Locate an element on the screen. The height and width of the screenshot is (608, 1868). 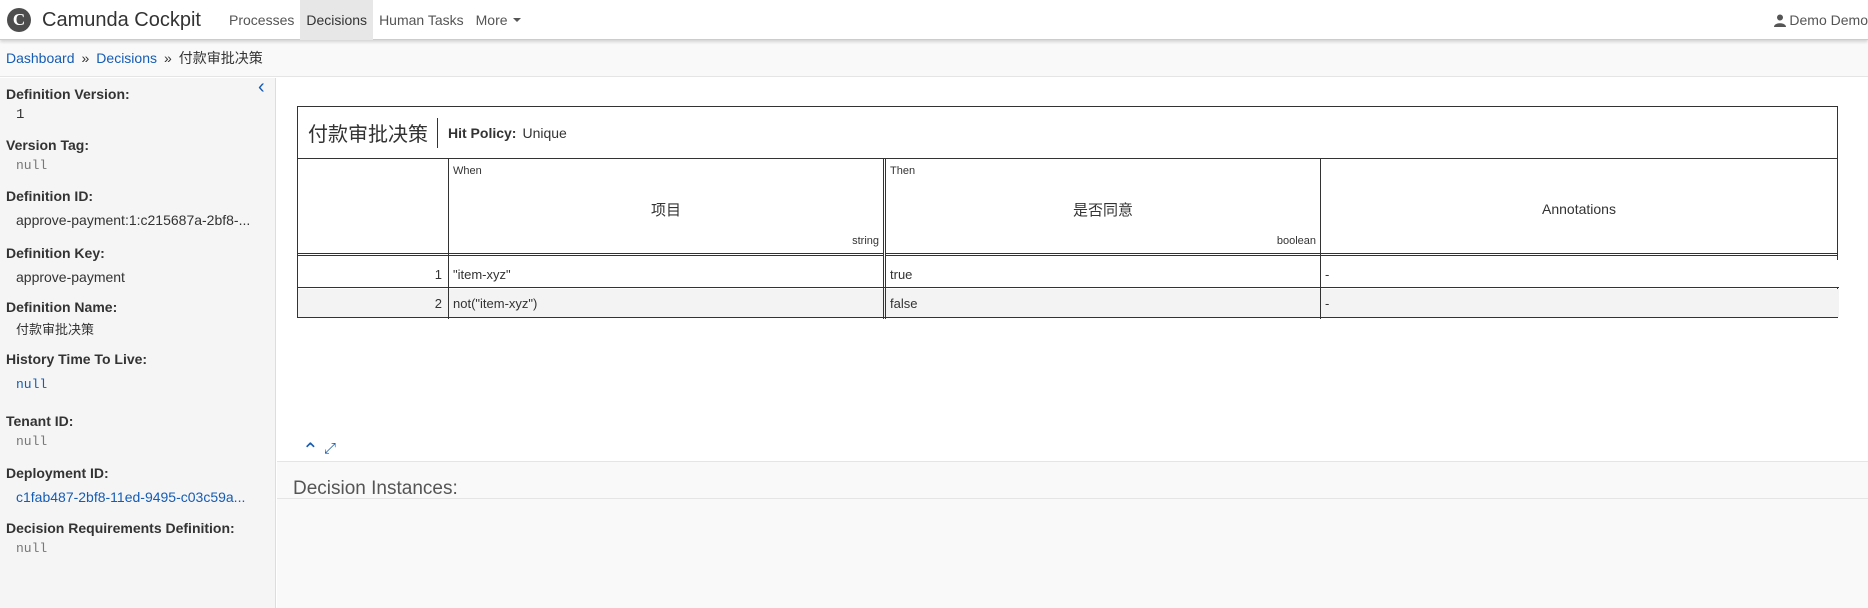
rule-number: 2 is located at coordinates (373, 303).